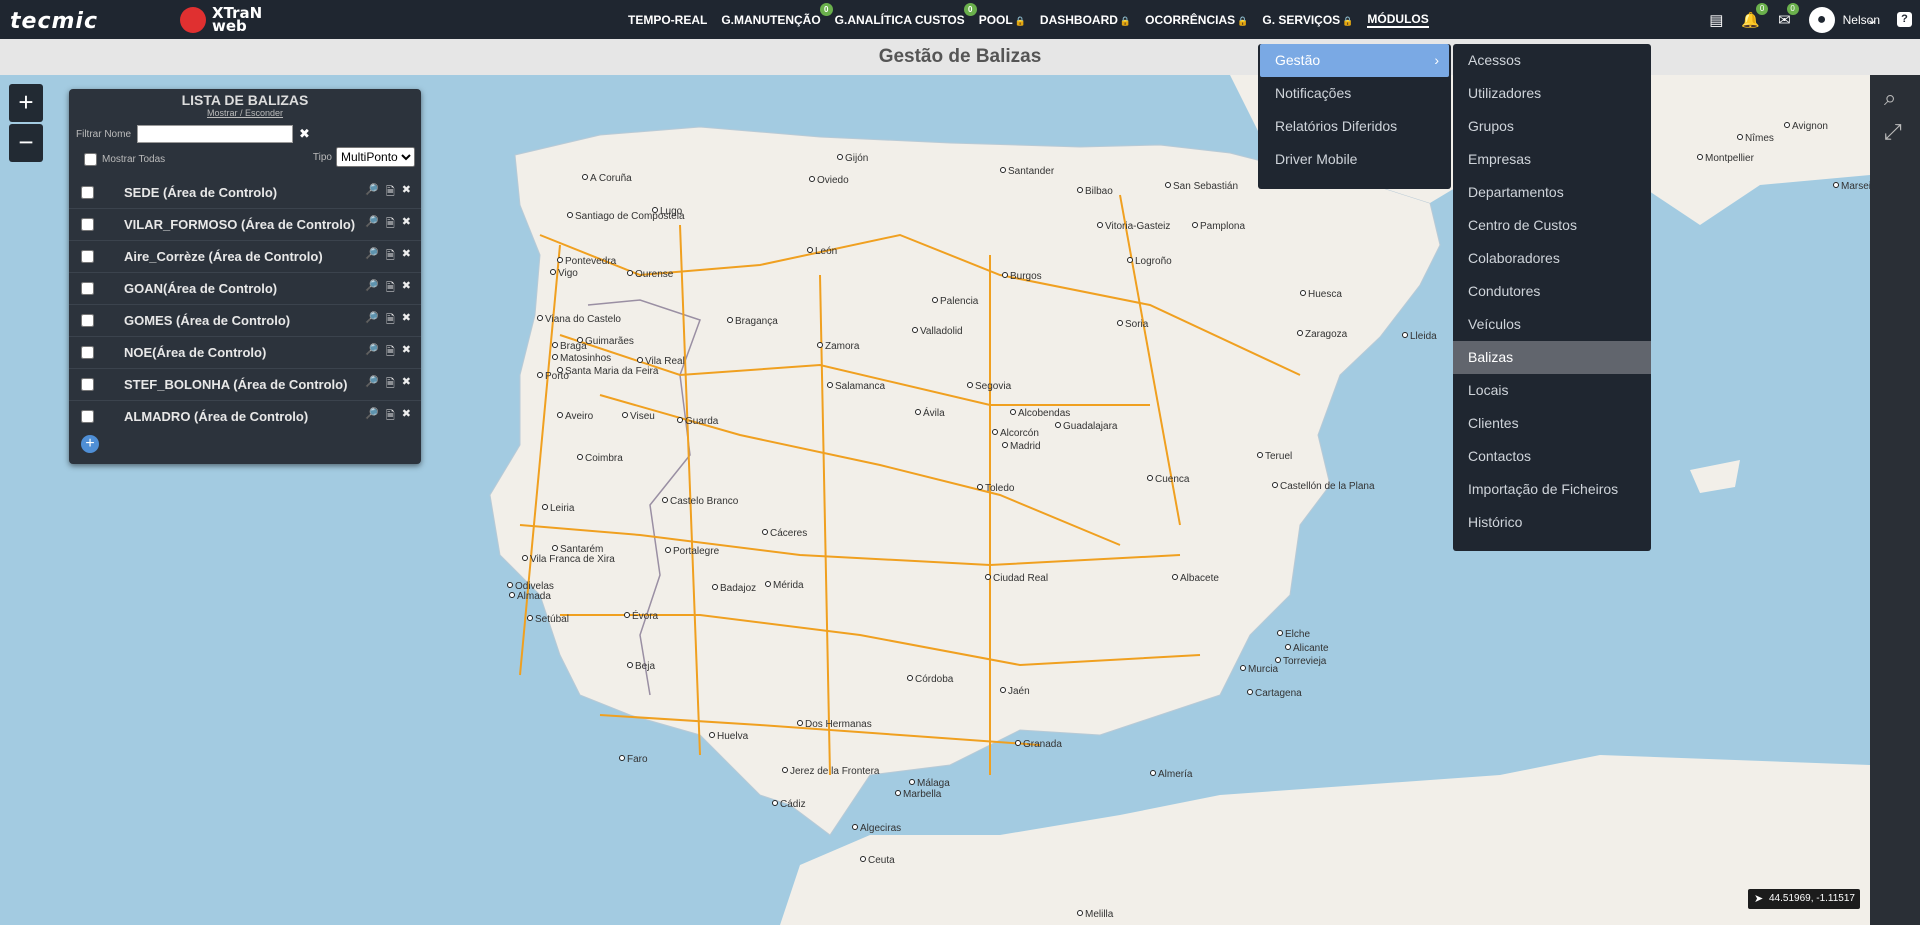 This screenshot has height=925, width=1920. I want to click on beacon-name: GOMES (Área de Controlo), so click(207, 320).